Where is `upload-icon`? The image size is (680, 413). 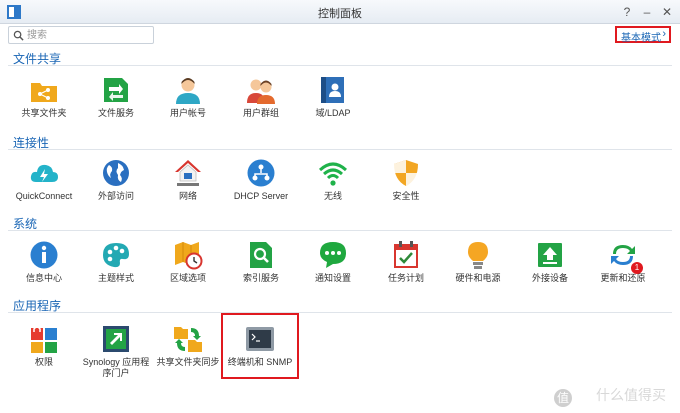 upload-icon is located at coordinates (550, 255).